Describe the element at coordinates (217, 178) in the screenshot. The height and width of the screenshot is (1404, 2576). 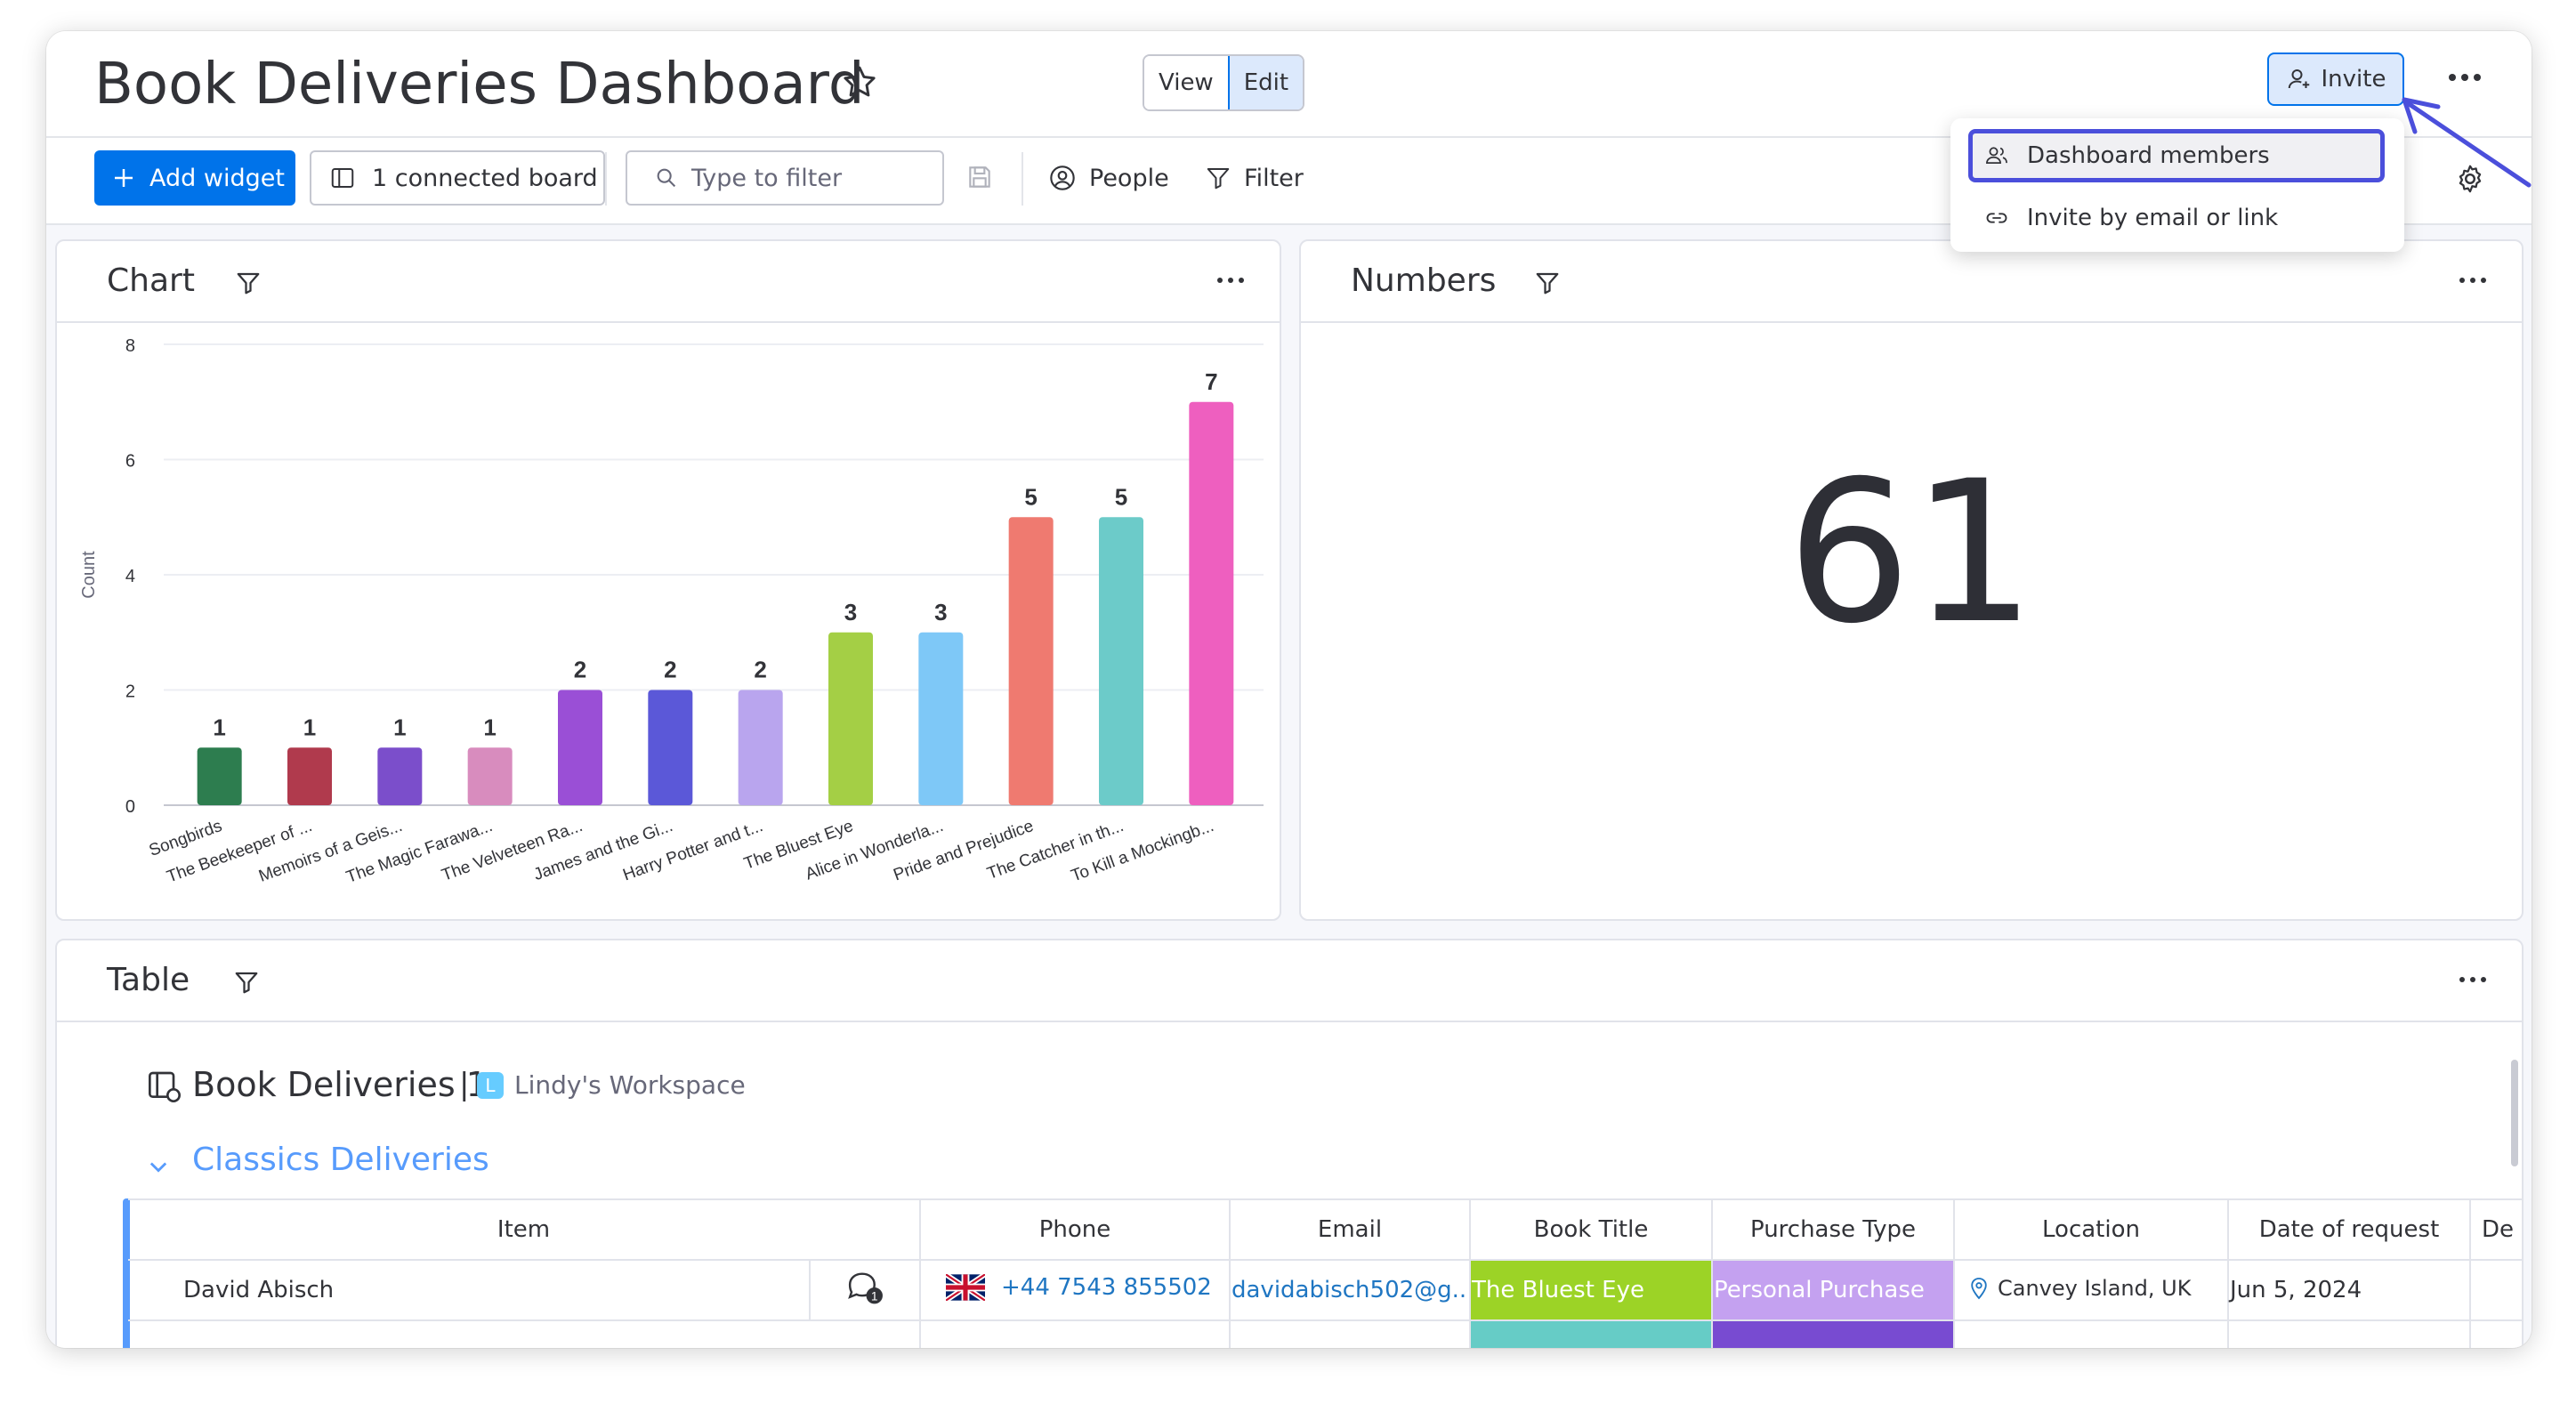
I see `add-widget-label: Add widget` at that location.